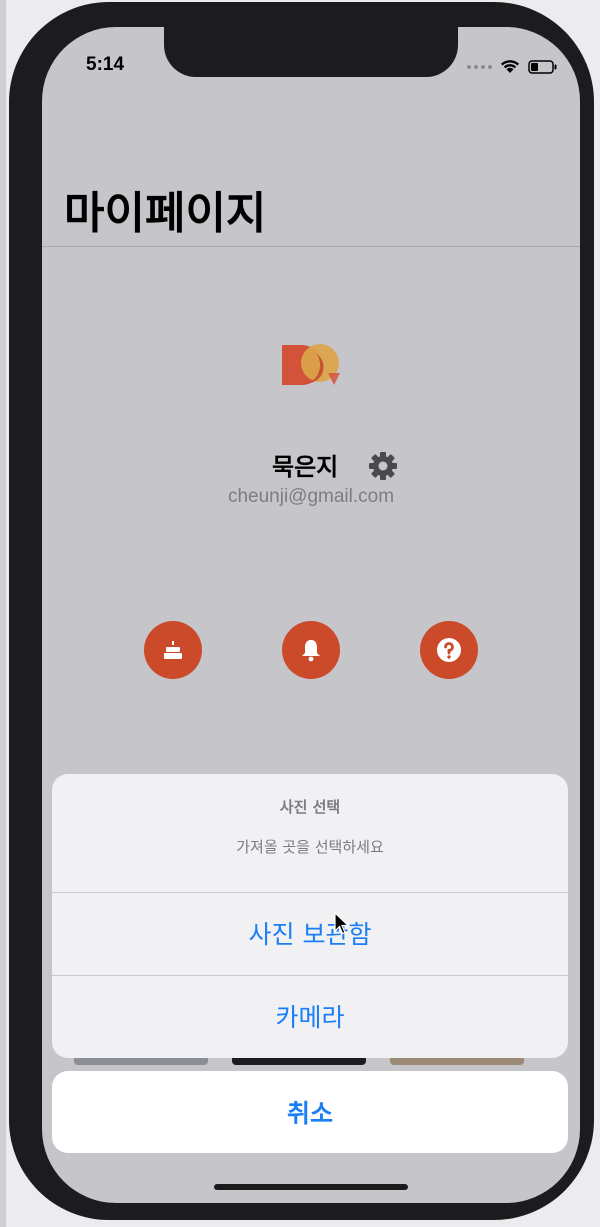  I want to click on page-title: 마이페이지, so click(165, 213).